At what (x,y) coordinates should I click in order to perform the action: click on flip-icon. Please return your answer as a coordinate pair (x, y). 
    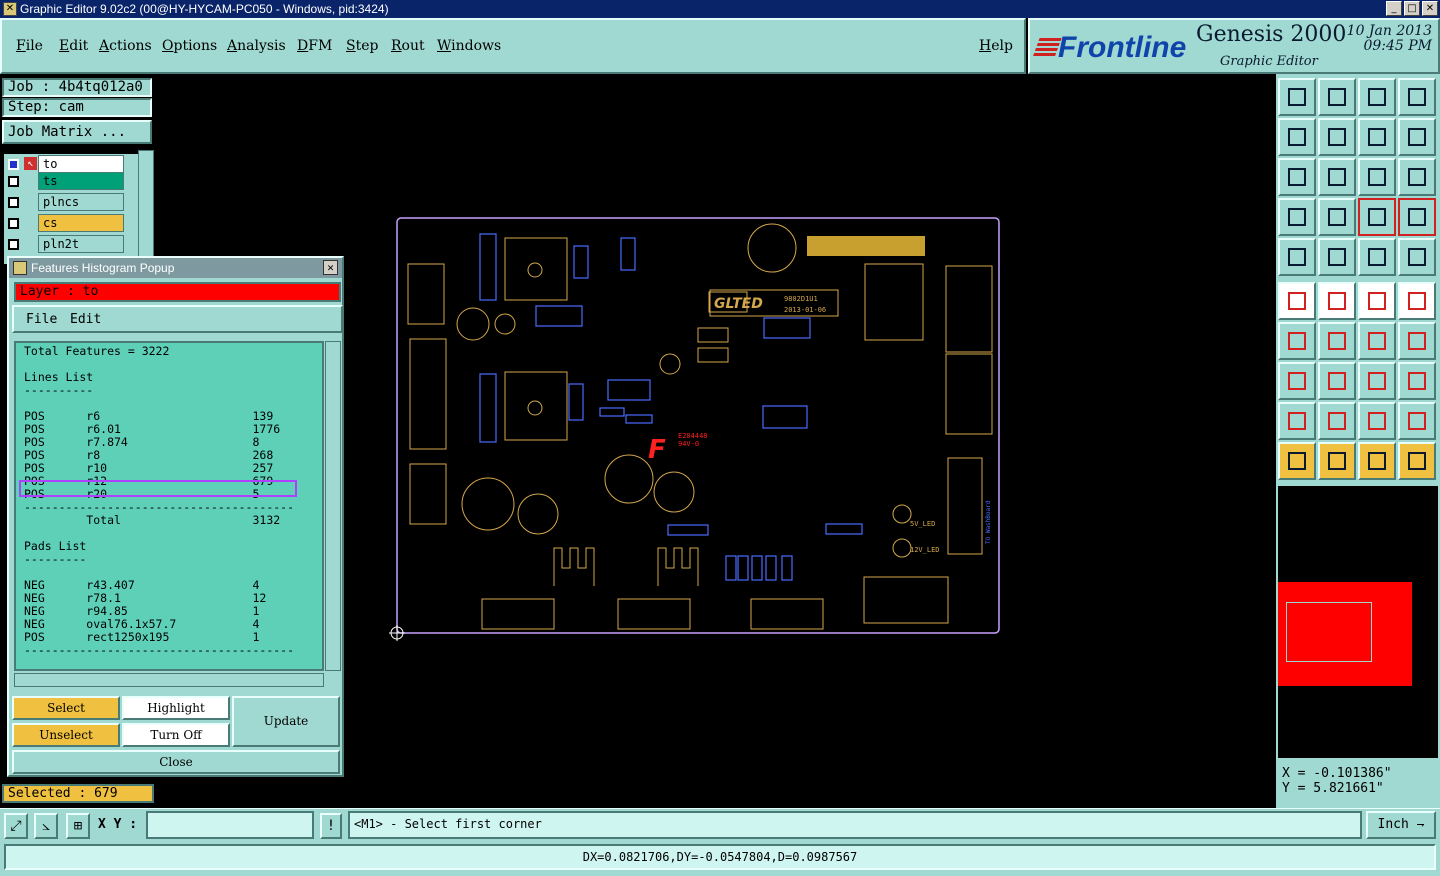
    Looking at the image, I should click on (1417, 341).